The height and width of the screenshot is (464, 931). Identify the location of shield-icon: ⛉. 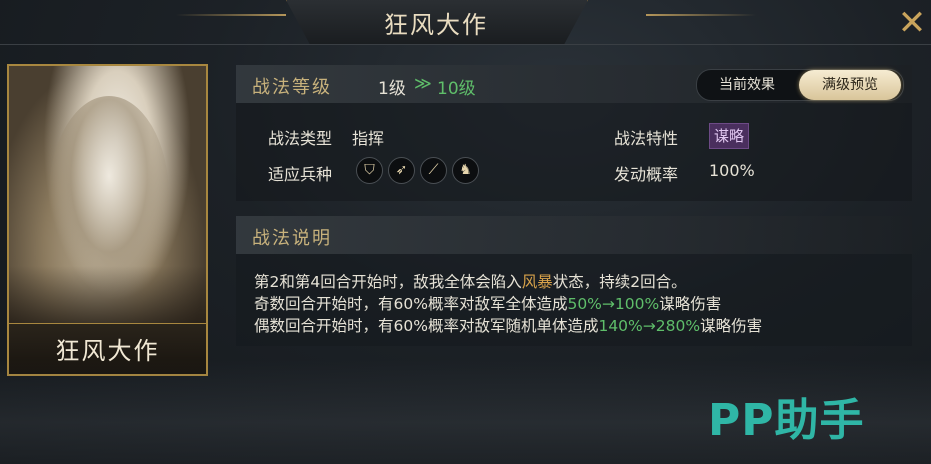
(369, 170).